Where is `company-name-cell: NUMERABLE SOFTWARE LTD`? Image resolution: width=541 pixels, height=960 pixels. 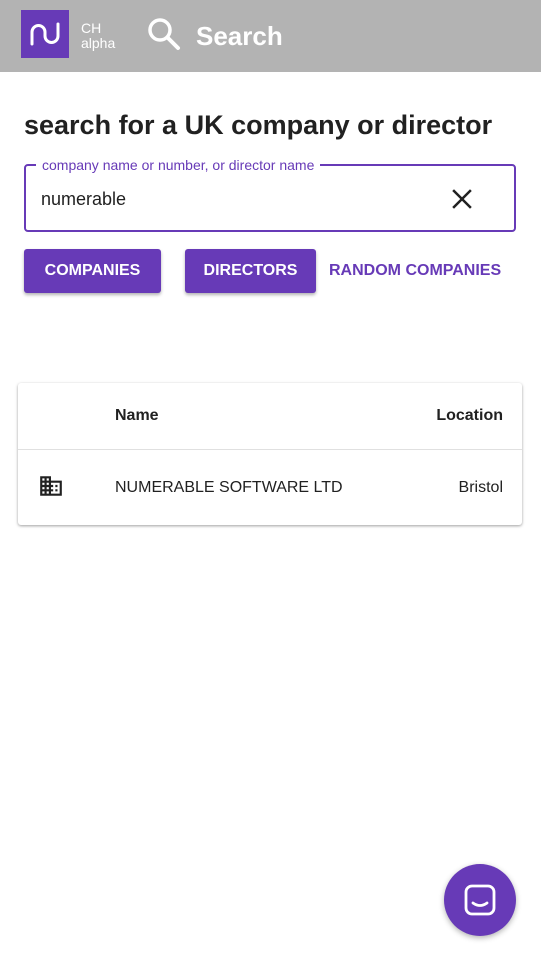 company-name-cell: NUMERABLE SOFTWARE LTD is located at coordinates (229, 487).